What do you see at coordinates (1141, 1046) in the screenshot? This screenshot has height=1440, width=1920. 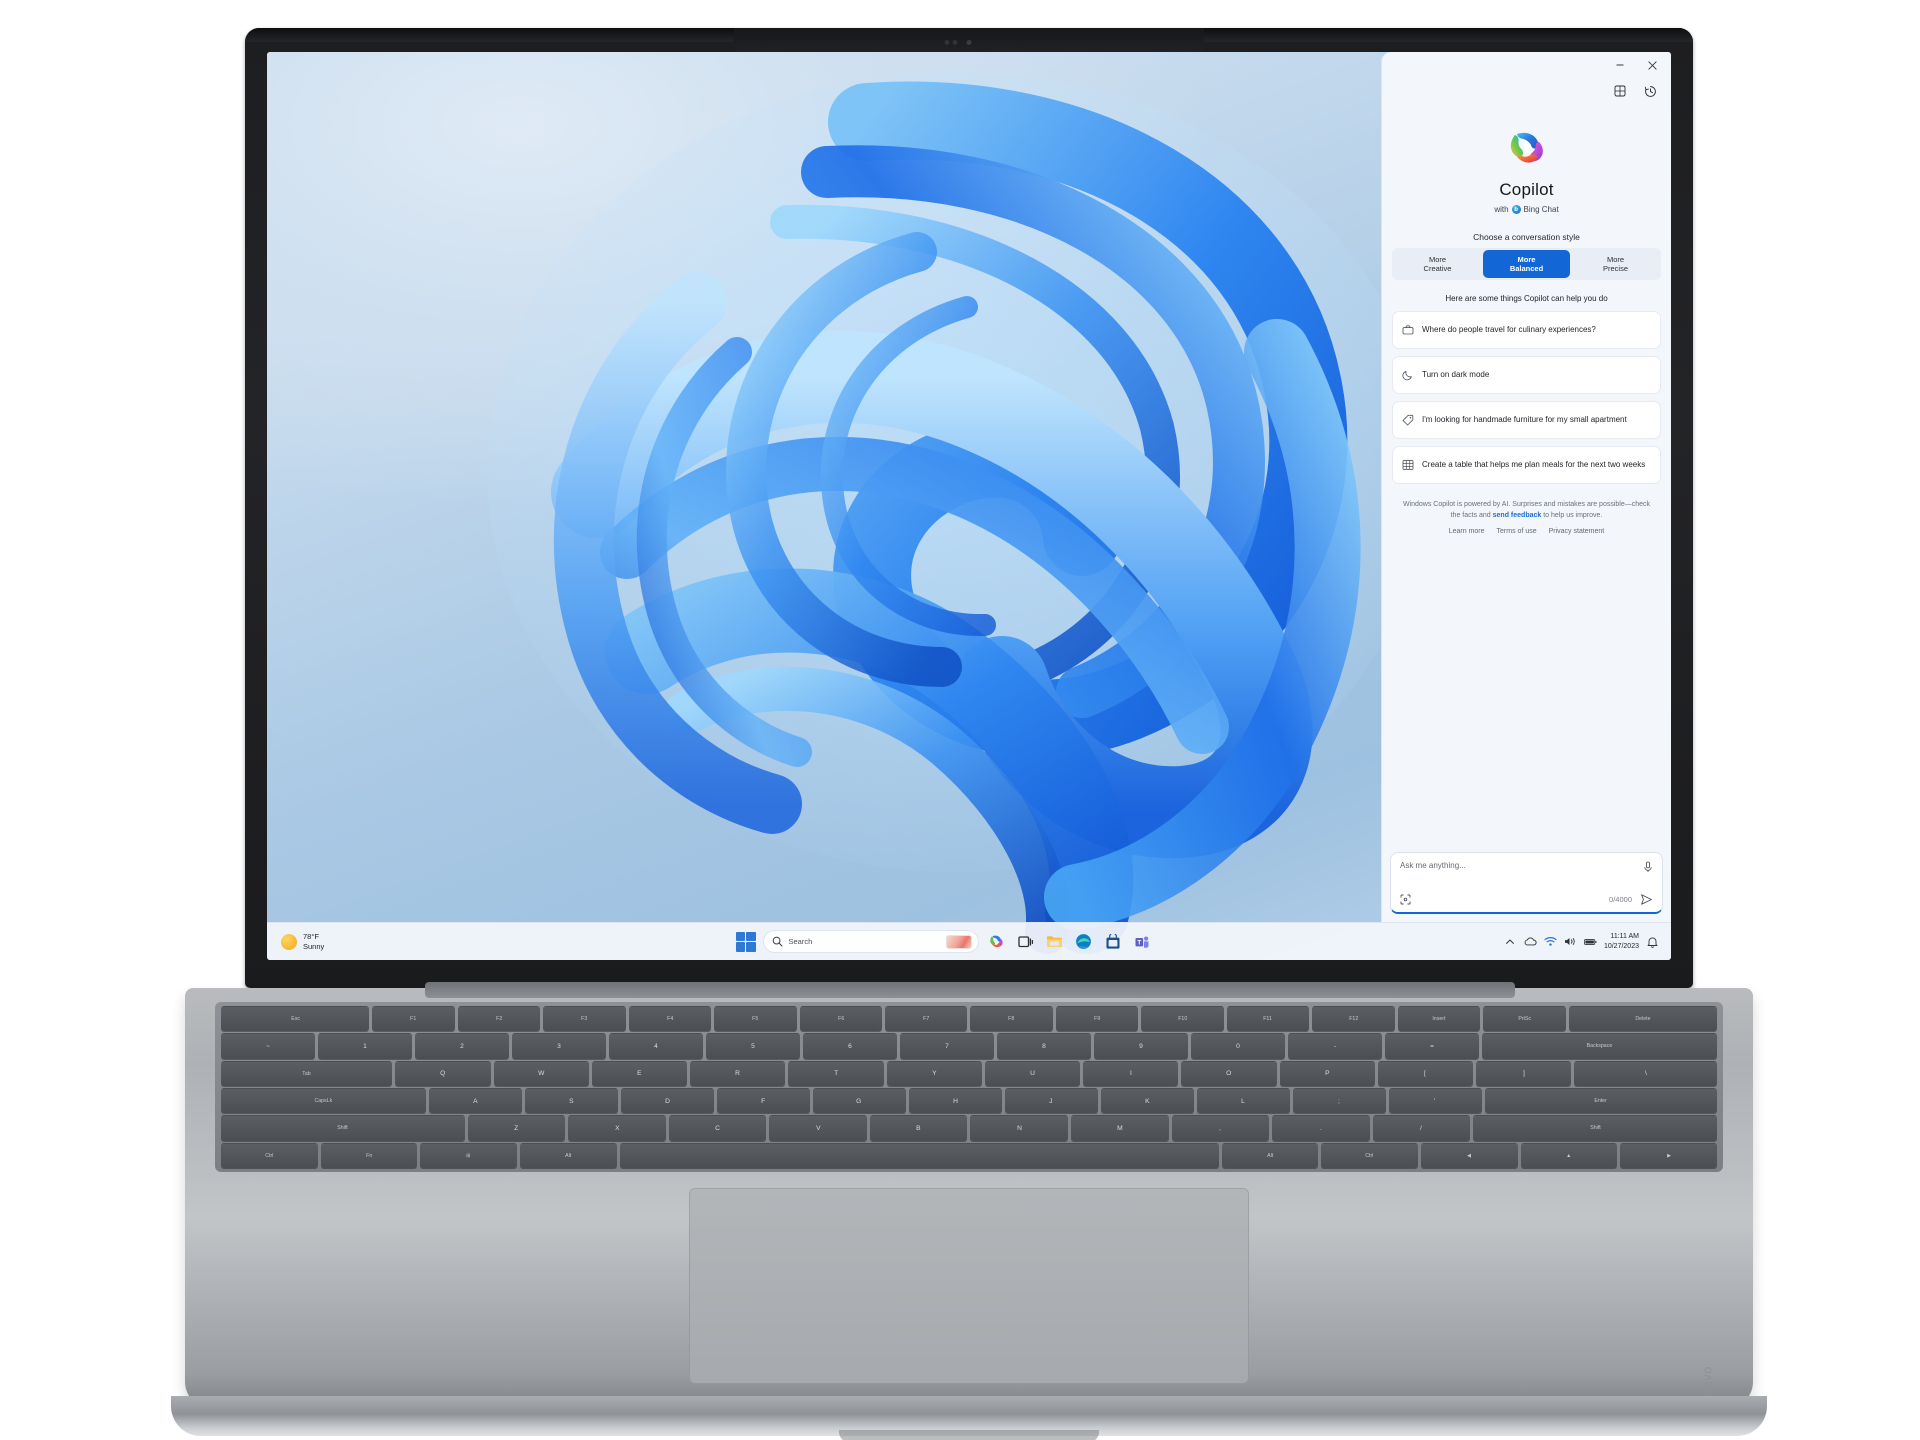 I see `key-9: 9` at bounding box center [1141, 1046].